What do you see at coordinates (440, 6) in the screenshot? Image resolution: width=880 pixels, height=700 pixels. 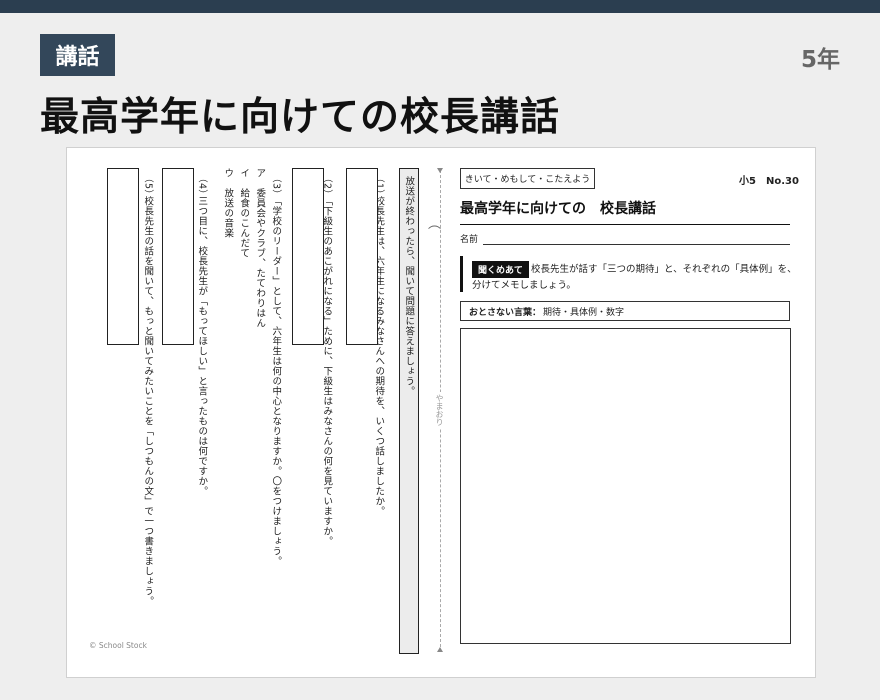 I see `top-bar` at bounding box center [440, 6].